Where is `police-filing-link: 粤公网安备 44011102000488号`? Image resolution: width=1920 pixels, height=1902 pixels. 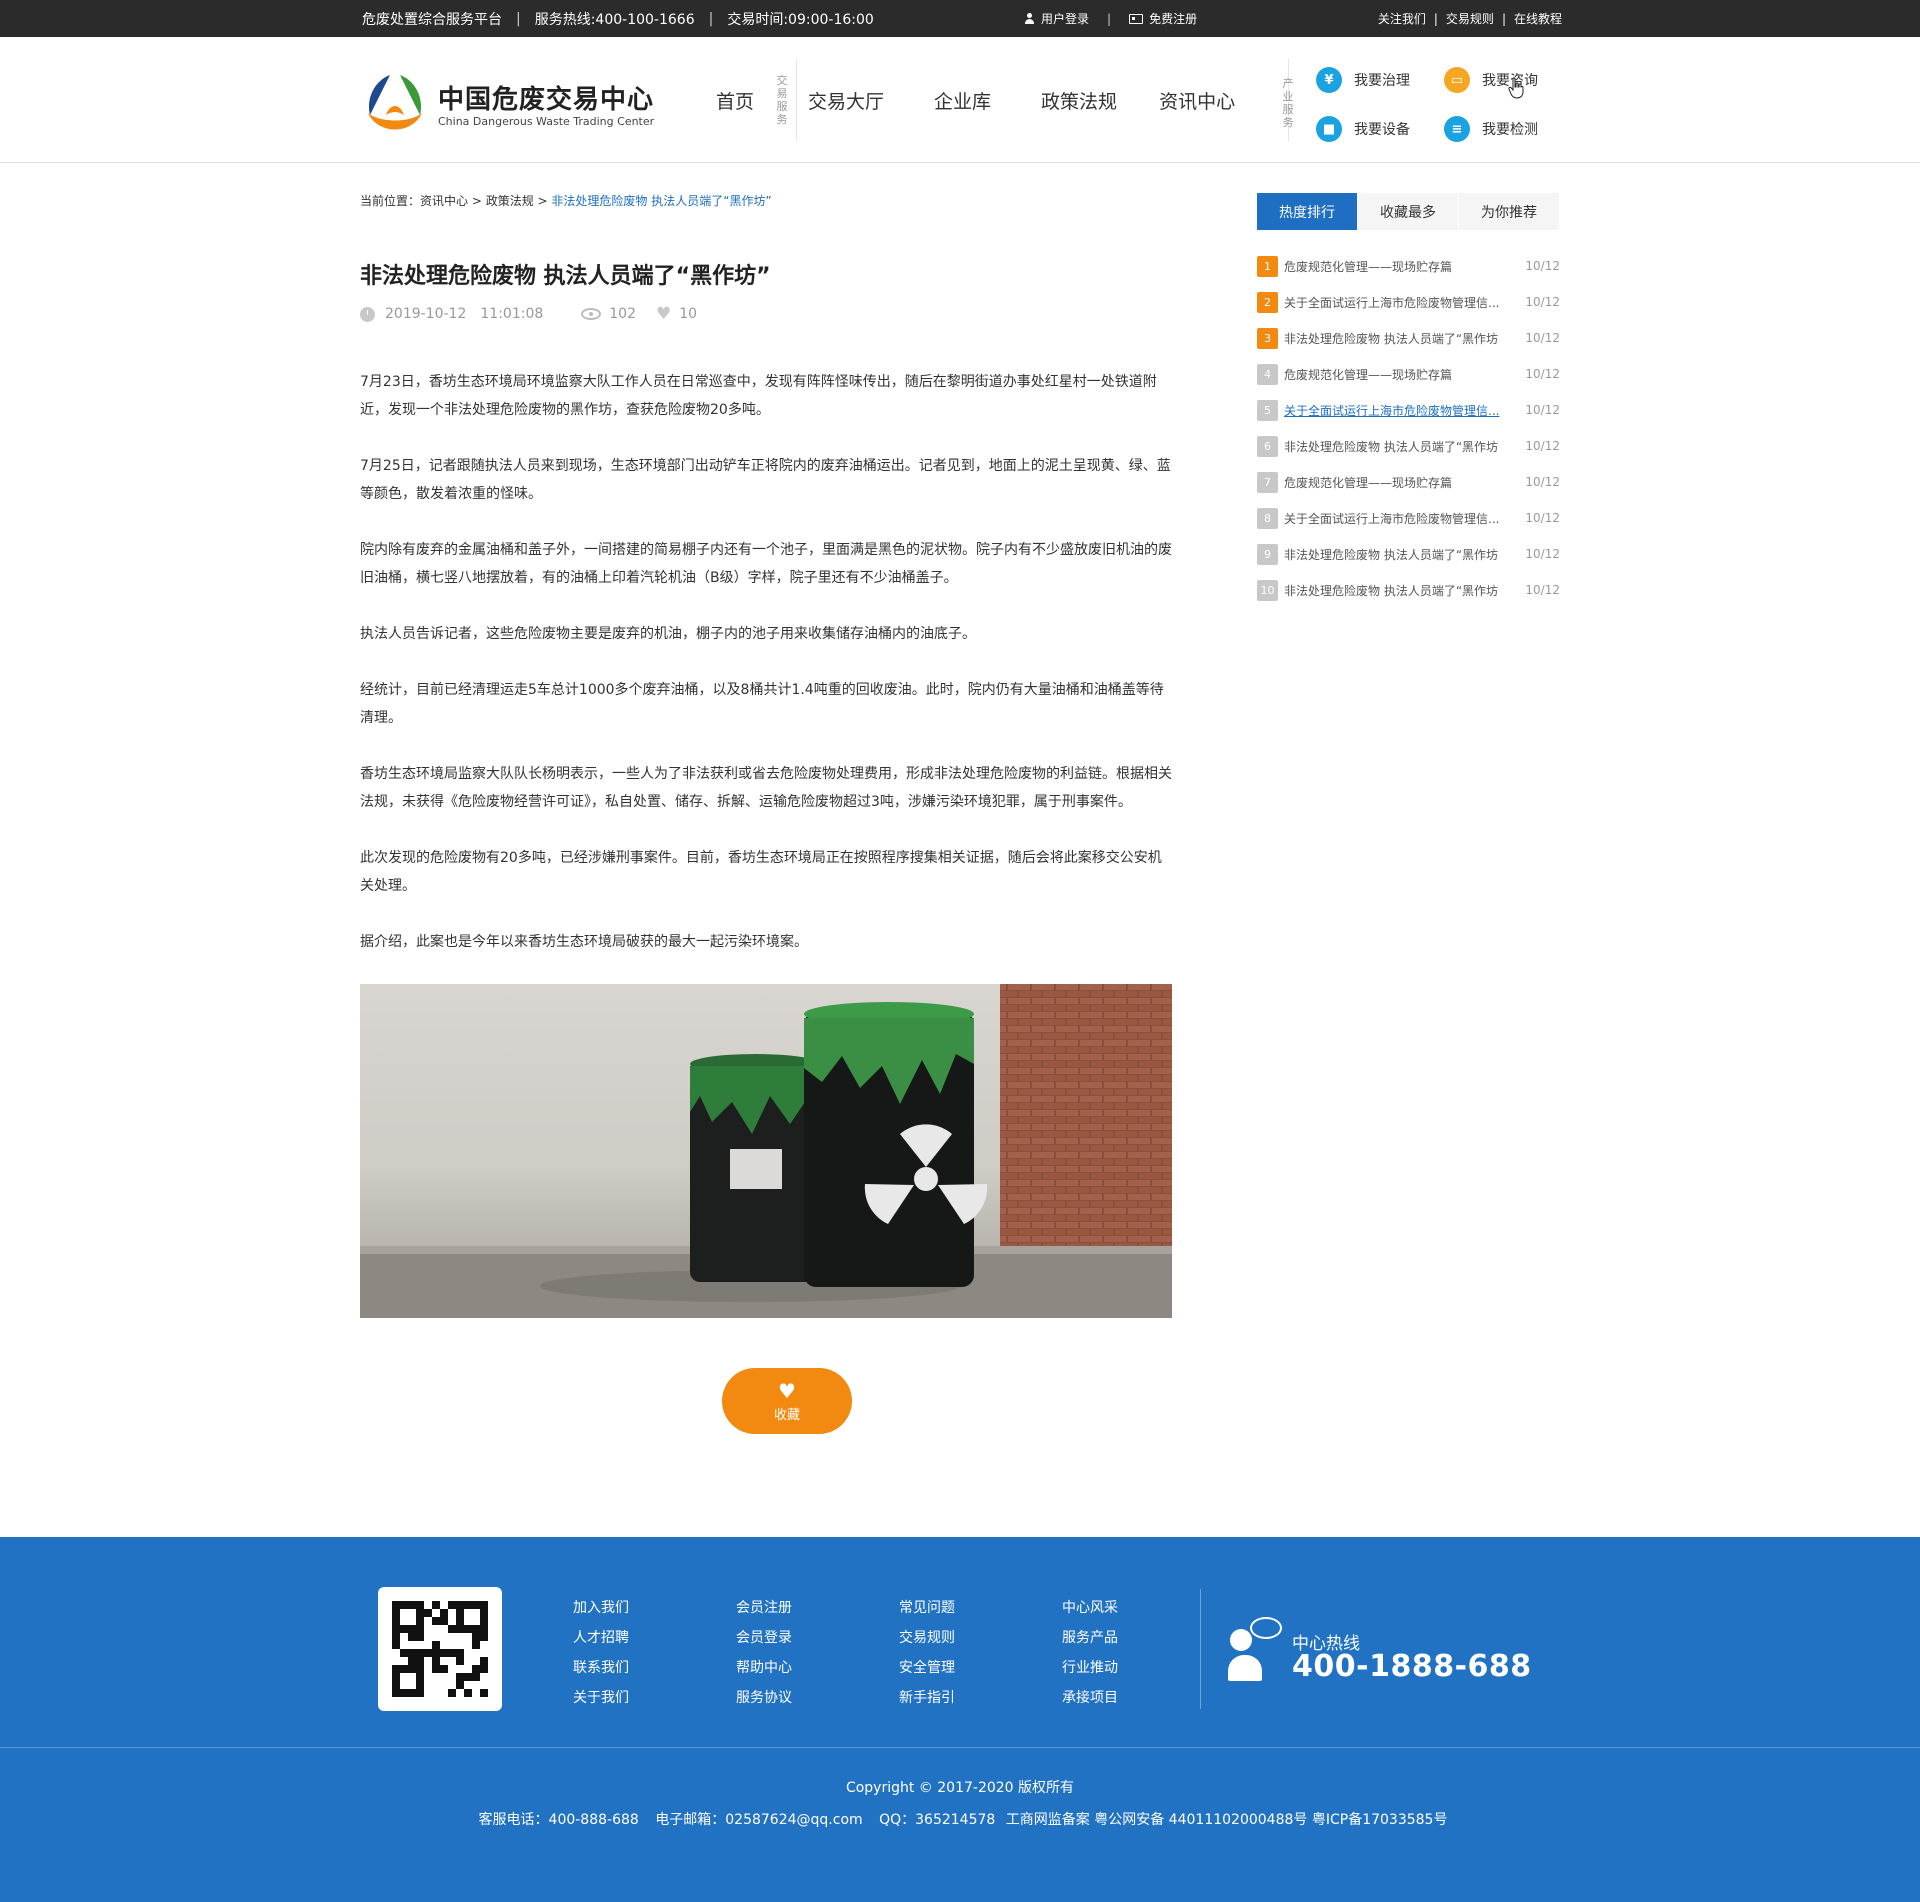 police-filing-link: 粤公网安备 44011102000488号 is located at coordinates (1200, 1820).